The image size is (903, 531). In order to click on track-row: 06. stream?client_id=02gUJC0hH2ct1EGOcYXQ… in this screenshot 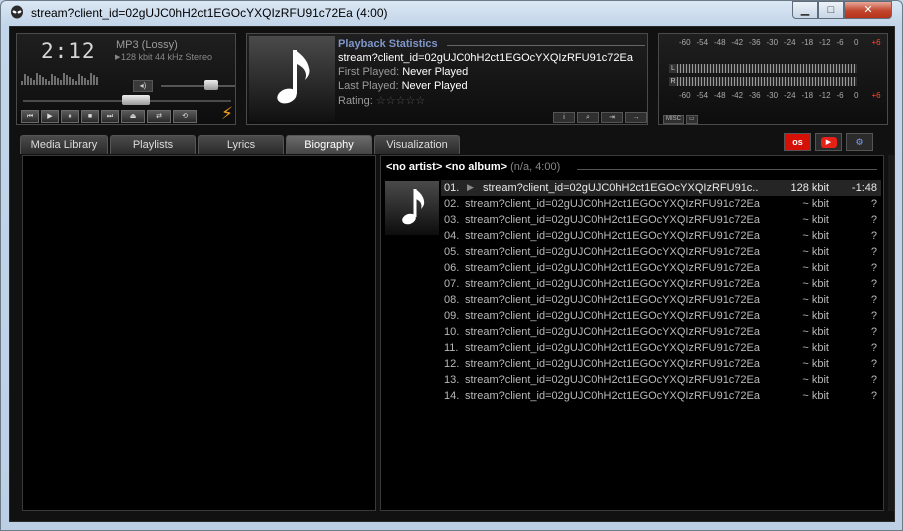, I will do `click(661, 268)`.